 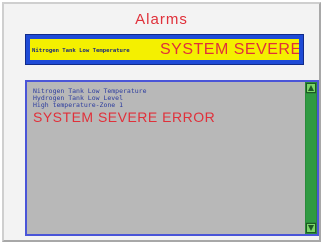 What do you see at coordinates (166, 105) in the screenshot?
I see `alarm-list-item: High temperature-Zone 1` at bounding box center [166, 105].